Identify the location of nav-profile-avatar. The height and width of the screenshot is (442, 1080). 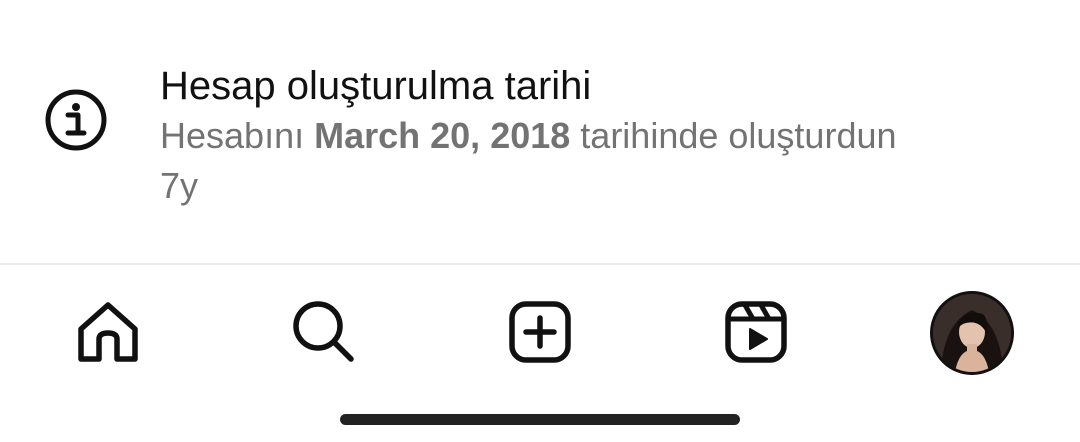
(972, 333).